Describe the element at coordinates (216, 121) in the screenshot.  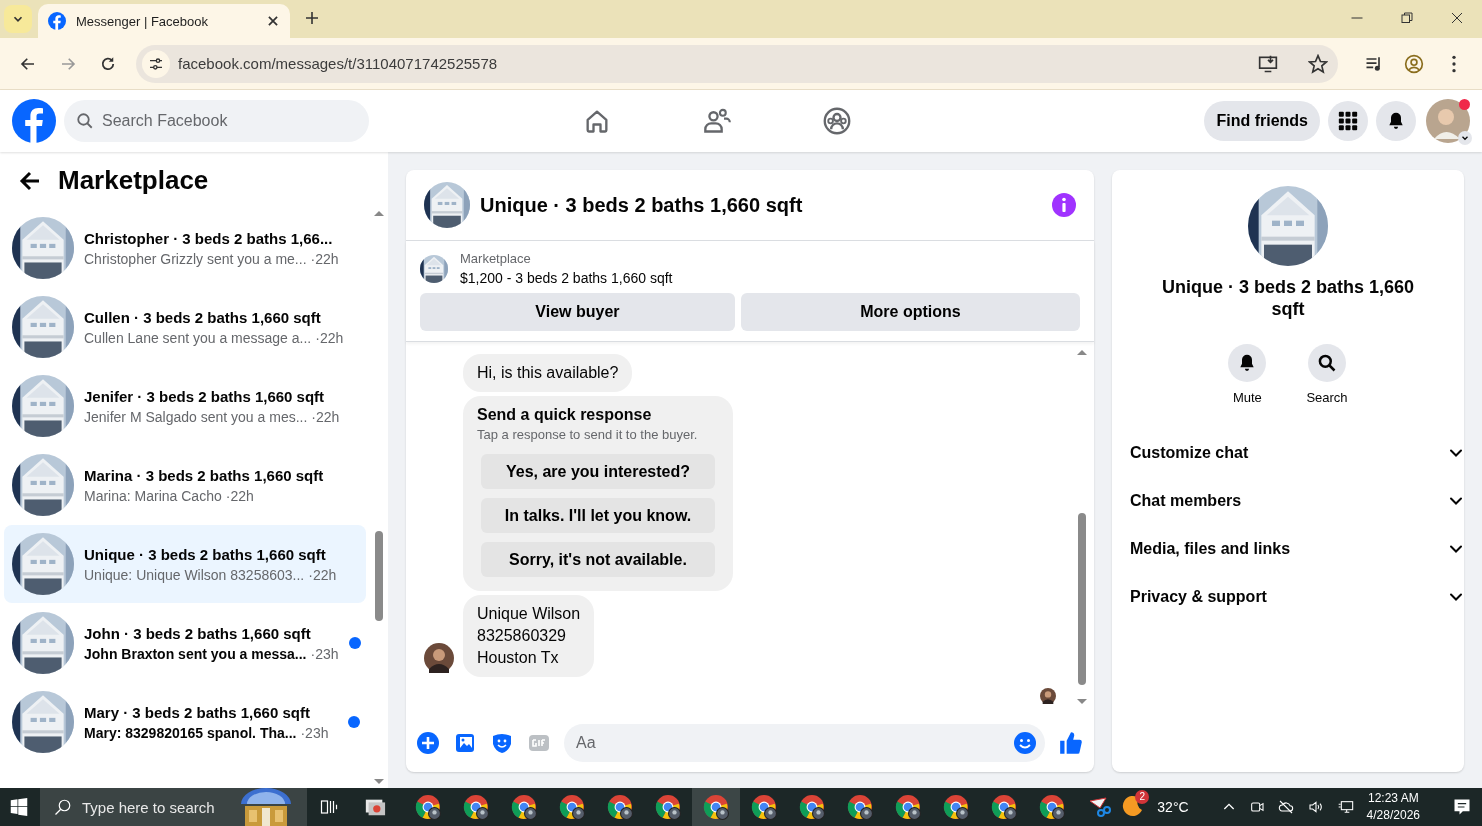
I see `search-field: Search Facebook` at that location.